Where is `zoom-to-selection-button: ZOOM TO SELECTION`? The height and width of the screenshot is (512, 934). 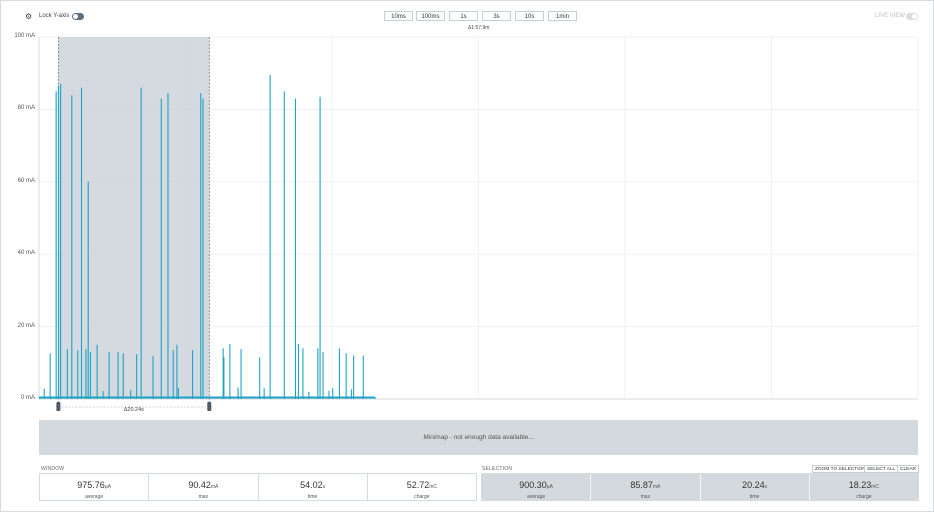 zoom-to-selection-button: ZOOM TO SELECTION is located at coordinates (840, 469).